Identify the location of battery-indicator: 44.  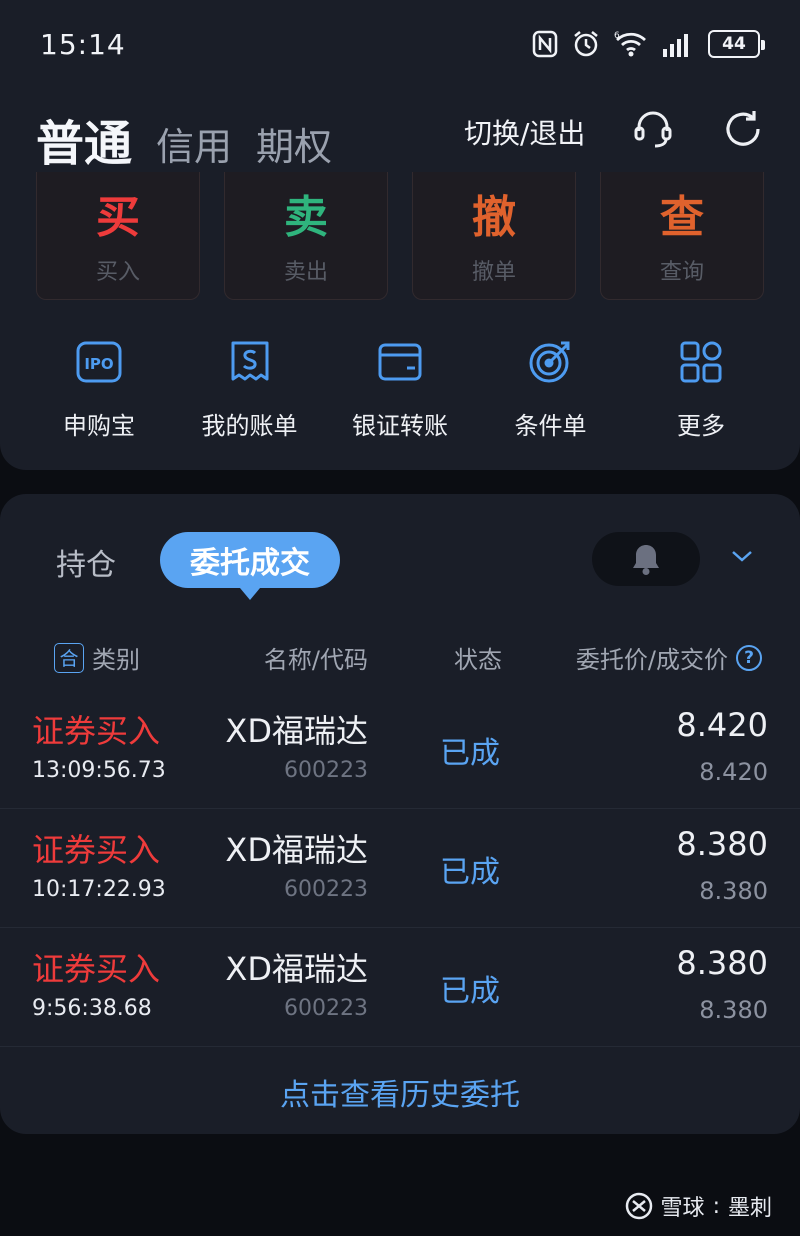
(736, 44).